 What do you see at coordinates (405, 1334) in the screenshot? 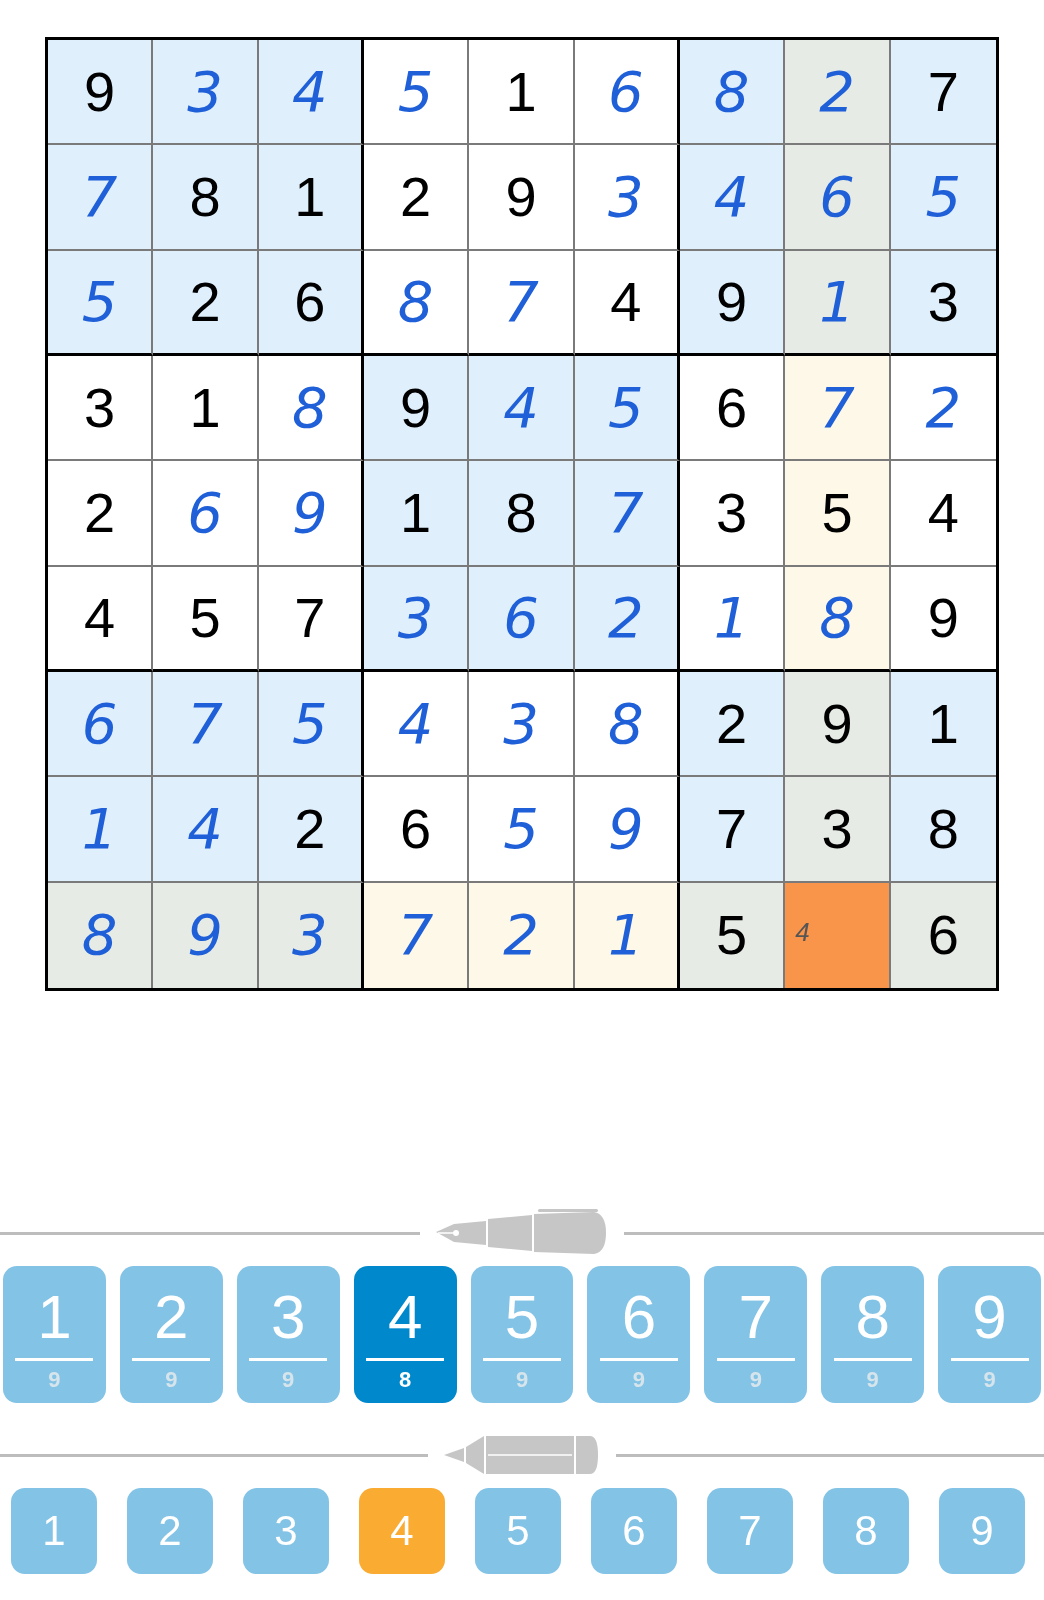
I see `digit-key: 4 8` at bounding box center [405, 1334].